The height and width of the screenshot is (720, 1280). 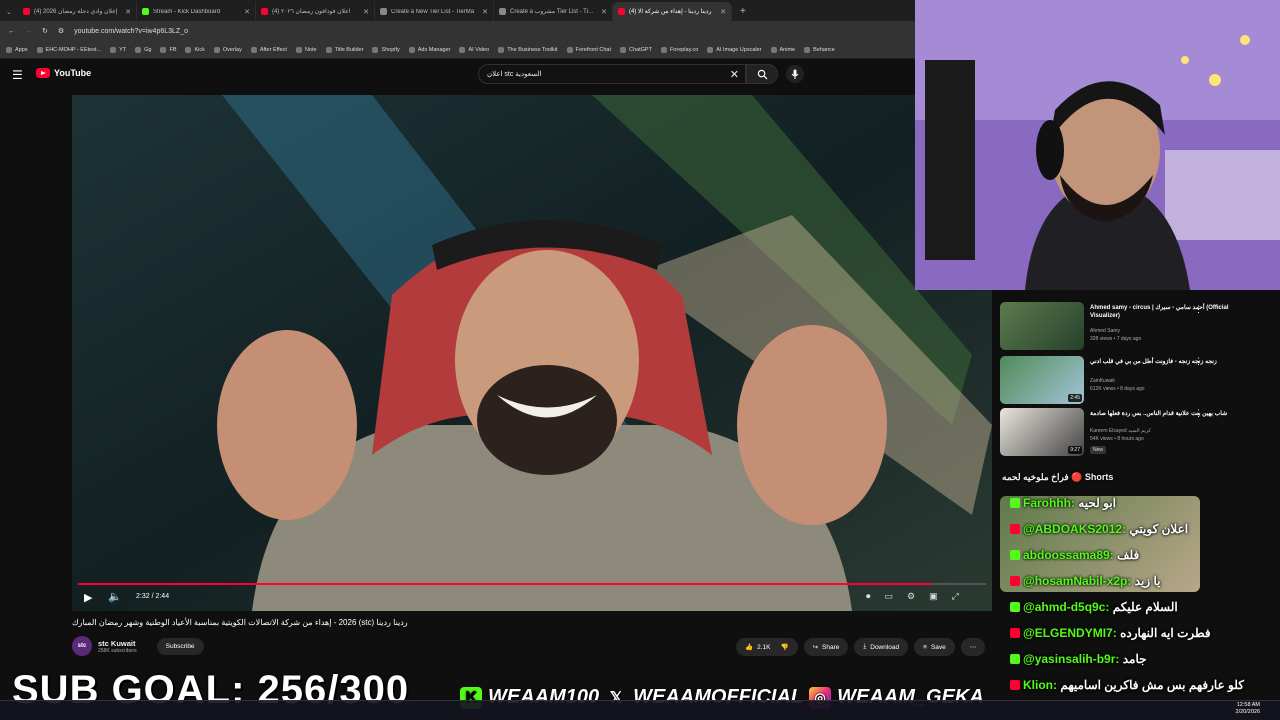 I want to click on video-actions: 👍 2.1K 👎 ↪ Share ⤓ Download ≡ Save ⋯, so click(x=861, y=647).